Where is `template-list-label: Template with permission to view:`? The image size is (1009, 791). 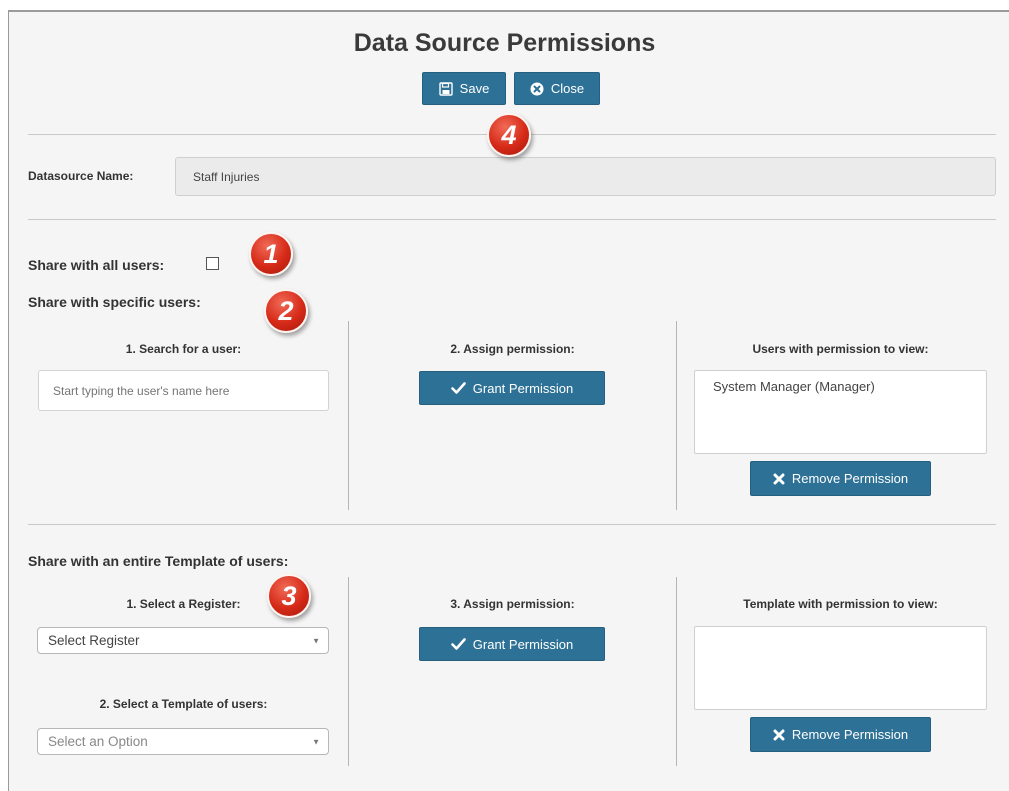
template-list-label: Template with permission to view: is located at coordinates (840, 604).